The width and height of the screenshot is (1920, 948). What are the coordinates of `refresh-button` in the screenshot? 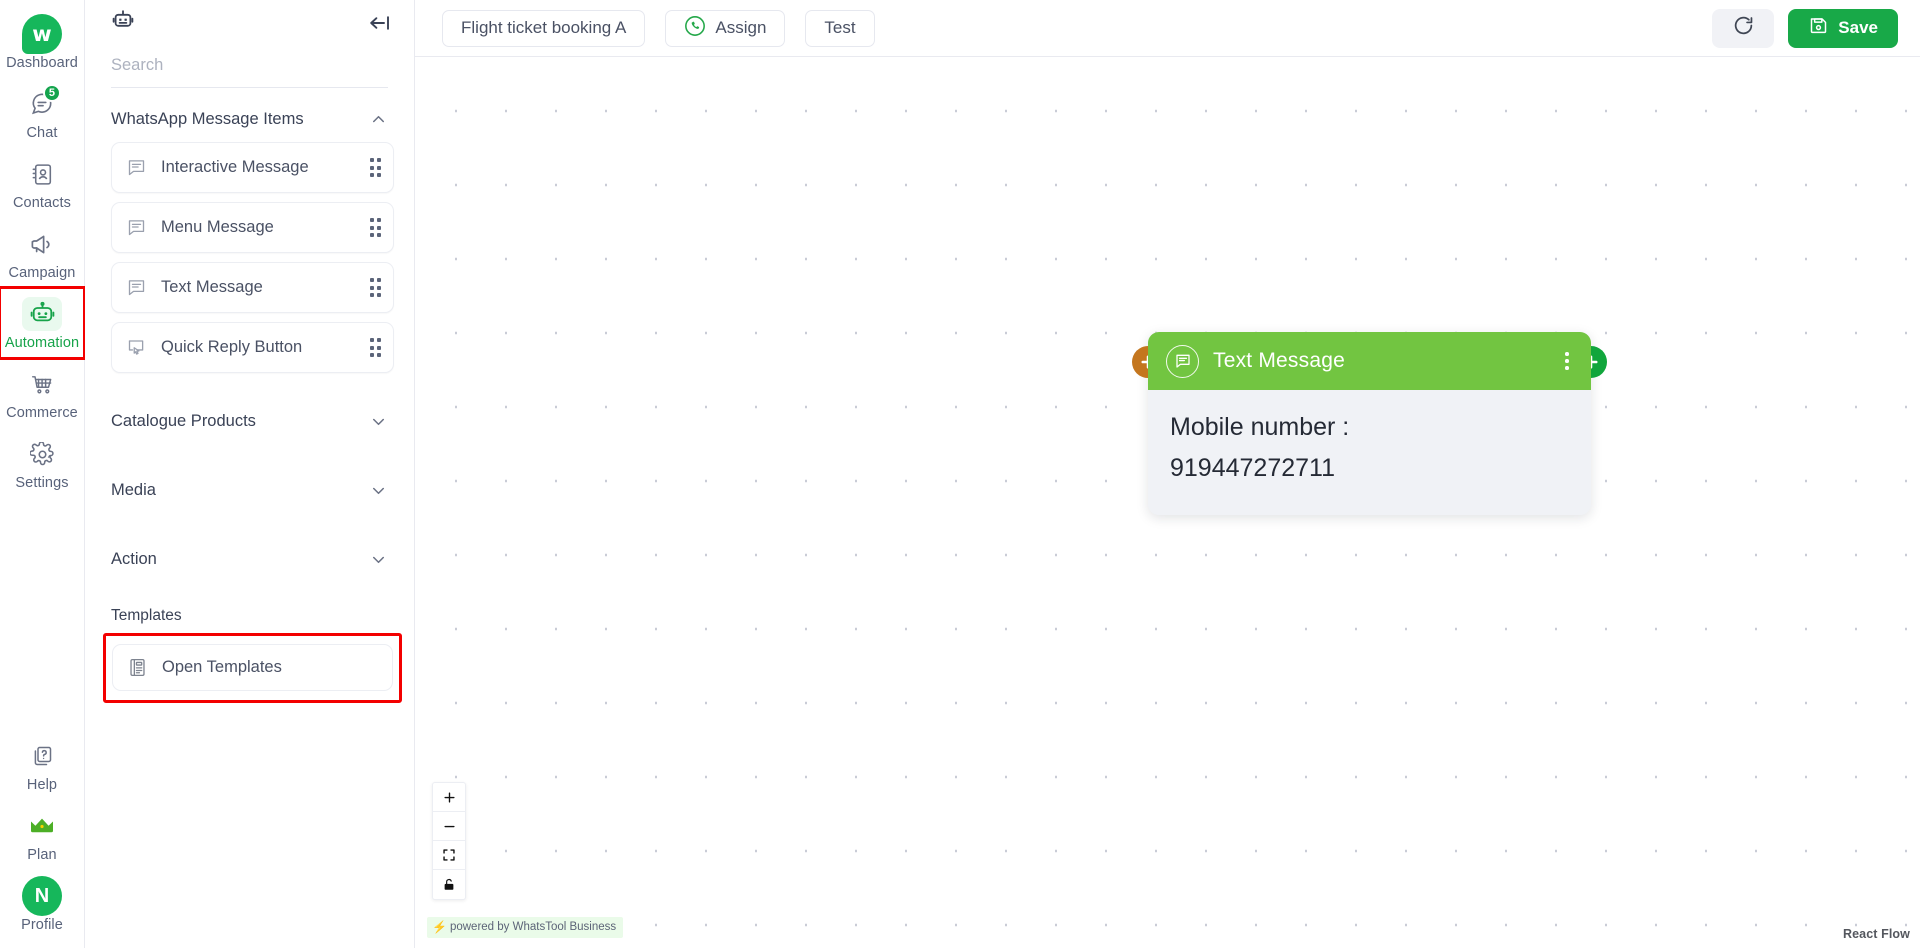 It's located at (1743, 28).